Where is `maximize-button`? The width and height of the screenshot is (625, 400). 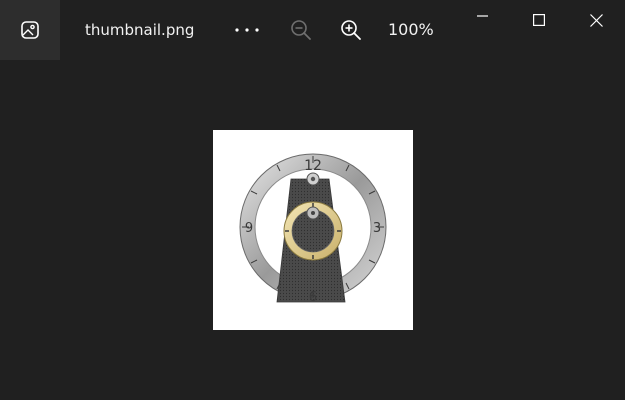 maximize-button is located at coordinates (539, 20).